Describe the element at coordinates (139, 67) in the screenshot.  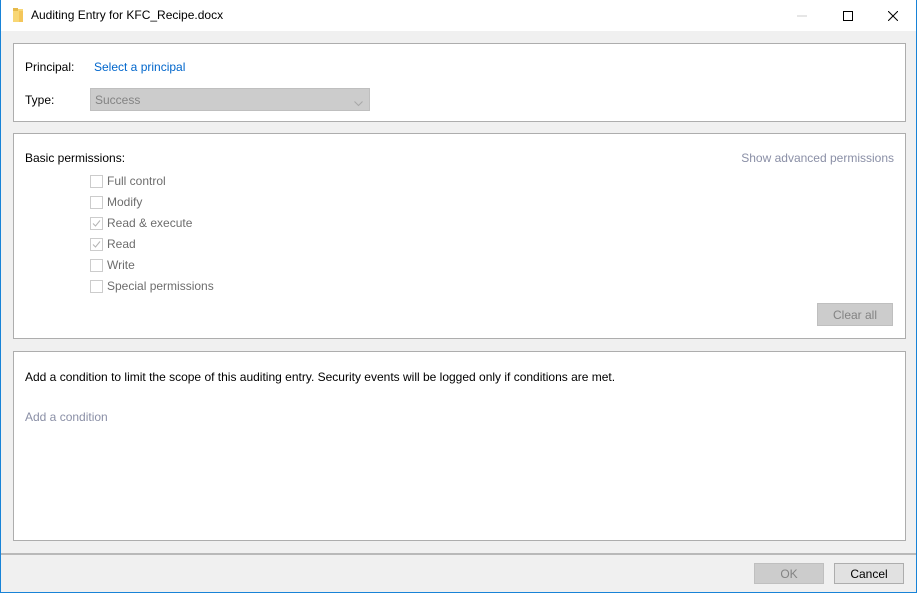
I see `select-principal-link: Select a principal` at that location.